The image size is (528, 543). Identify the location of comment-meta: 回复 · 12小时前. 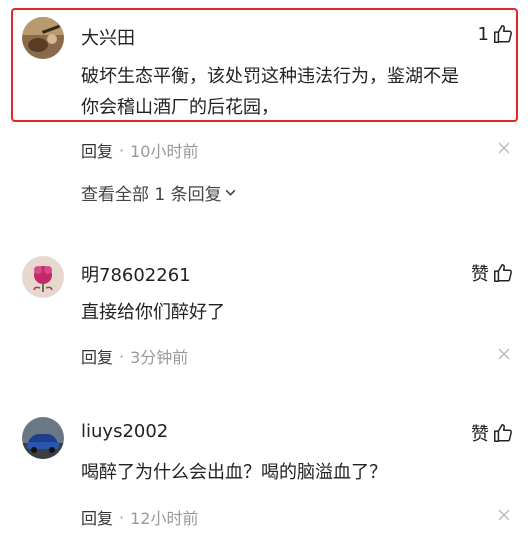
(139, 517).